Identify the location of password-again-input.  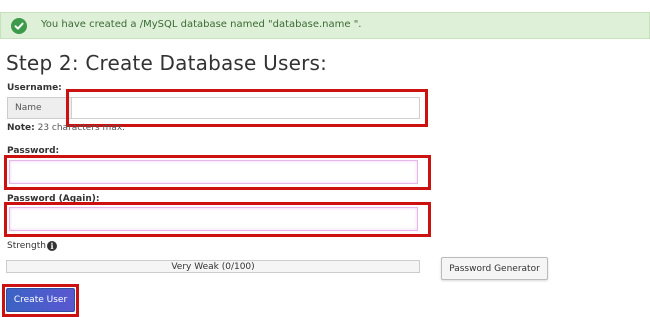
(213, 219).